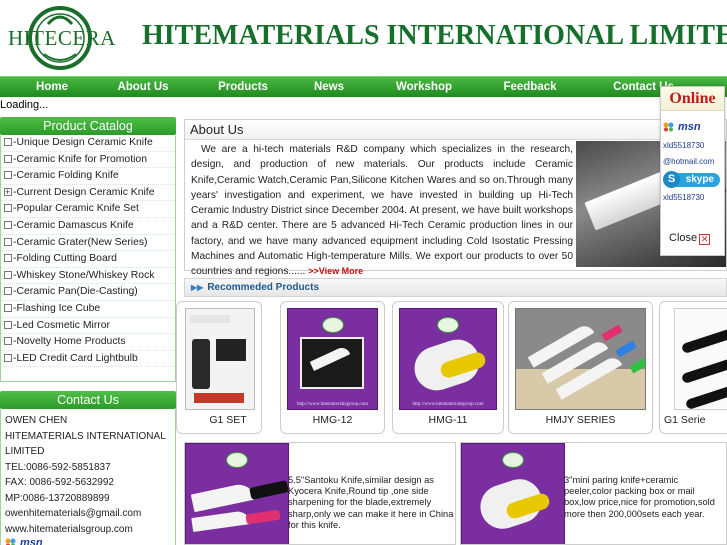 This screenshot has height=545, width=727. Describe the element at coordinates (671, 179) in the screenshot. I see `skype-icon: S` at that location.